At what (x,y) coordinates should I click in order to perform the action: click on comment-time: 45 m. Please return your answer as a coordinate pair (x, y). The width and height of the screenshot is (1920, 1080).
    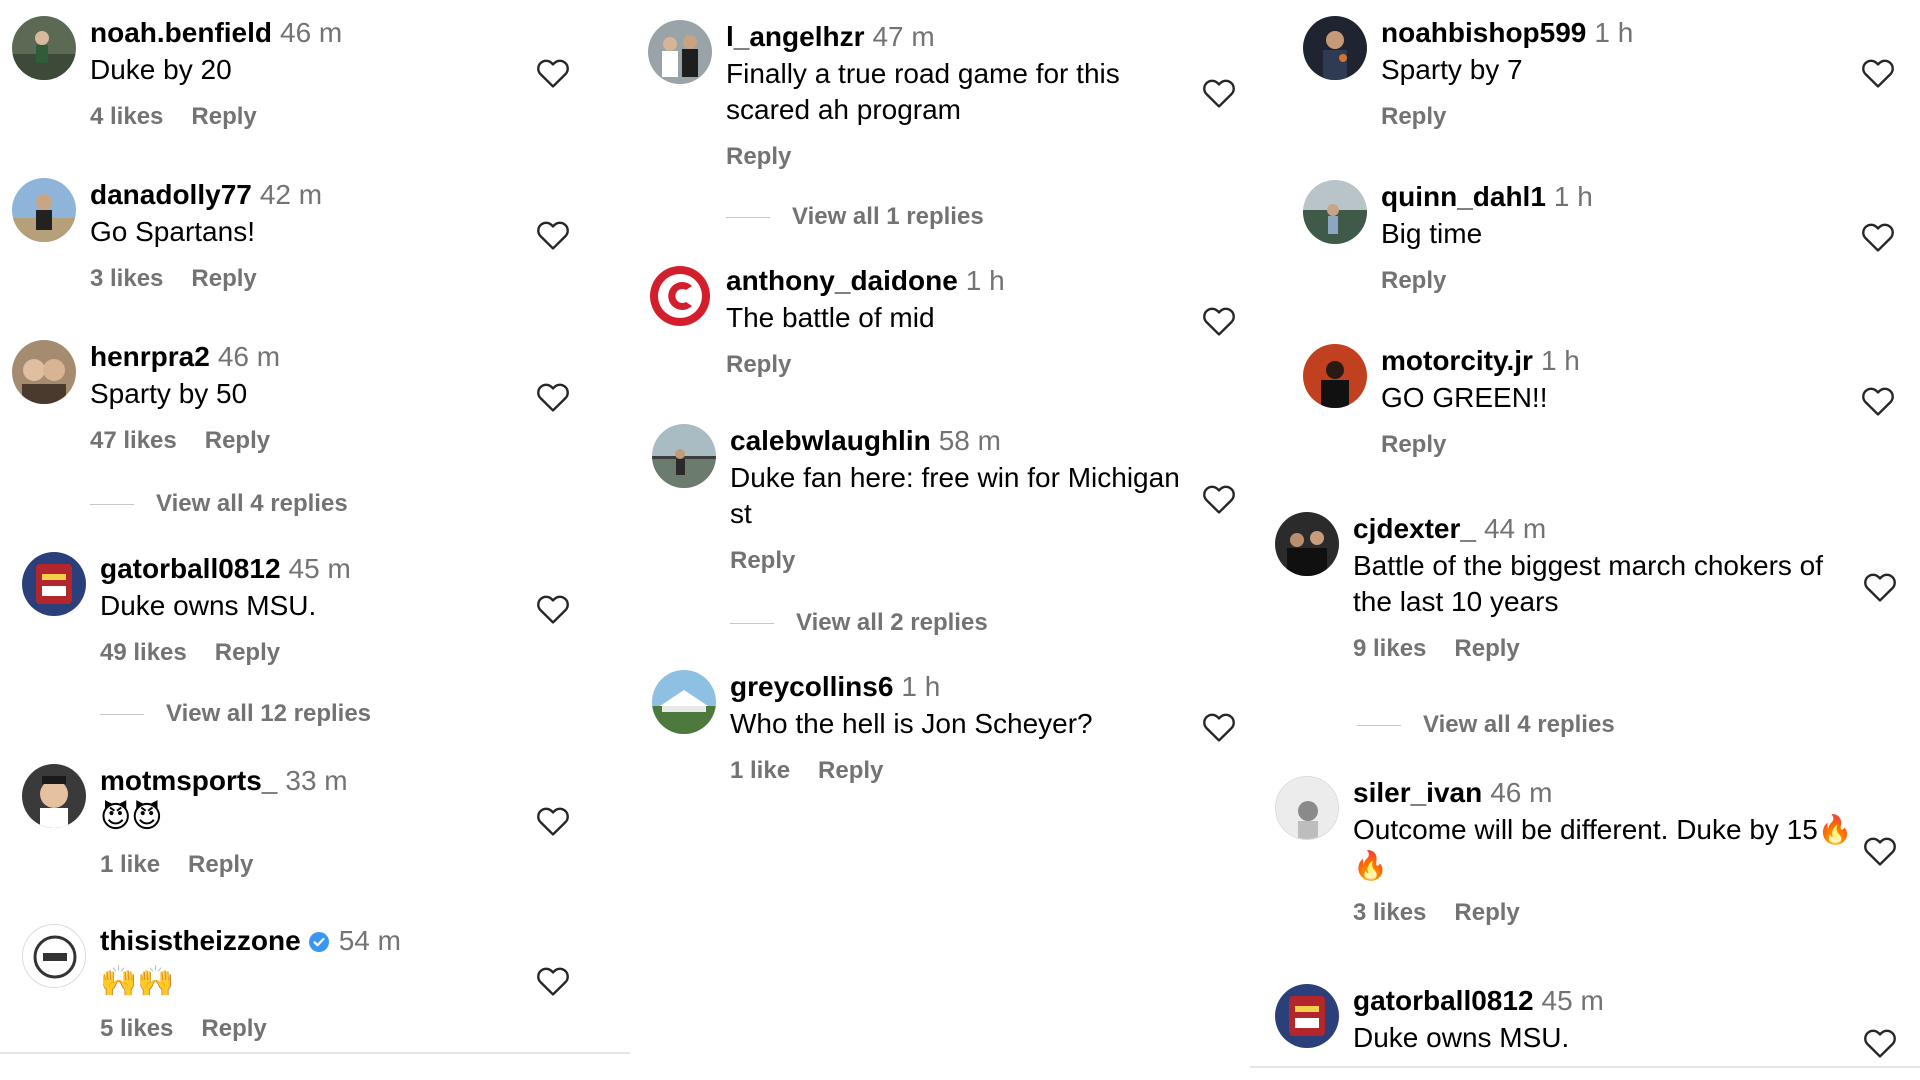
    Looking at the image, I should click on (1572, 1000).